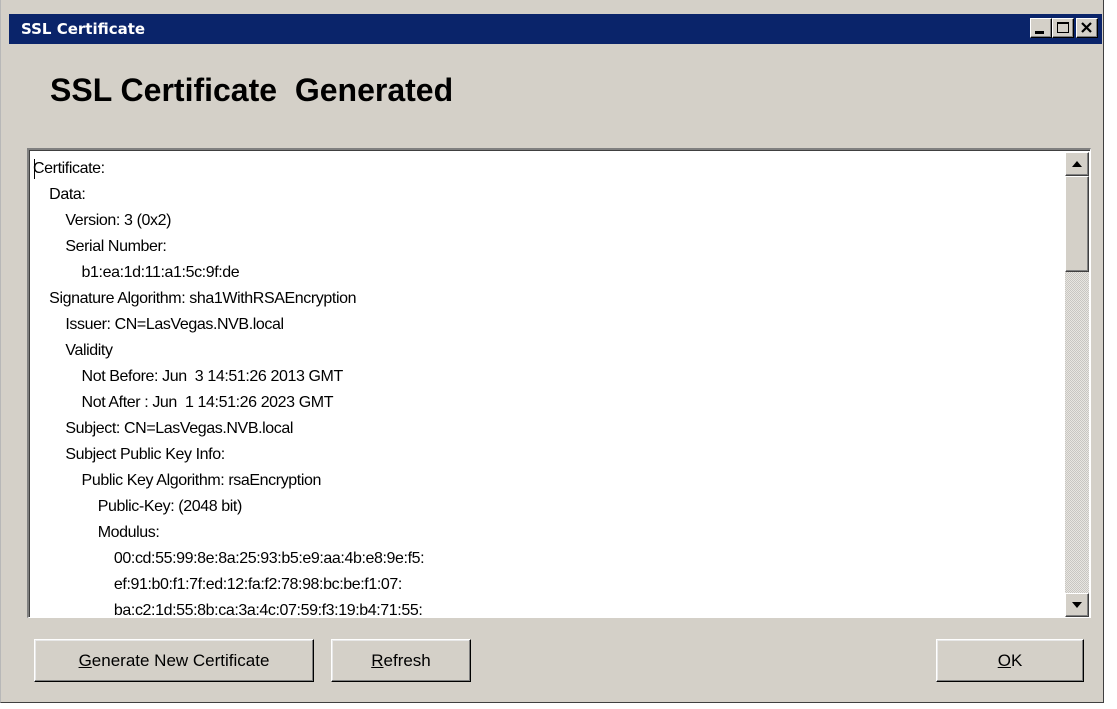 Image resolution: width=1117 pixels, height=709 pixels. Describe the element at coordinates (83, 29) in the screenshot. I see `window-title: SSL Certificate` at that location.